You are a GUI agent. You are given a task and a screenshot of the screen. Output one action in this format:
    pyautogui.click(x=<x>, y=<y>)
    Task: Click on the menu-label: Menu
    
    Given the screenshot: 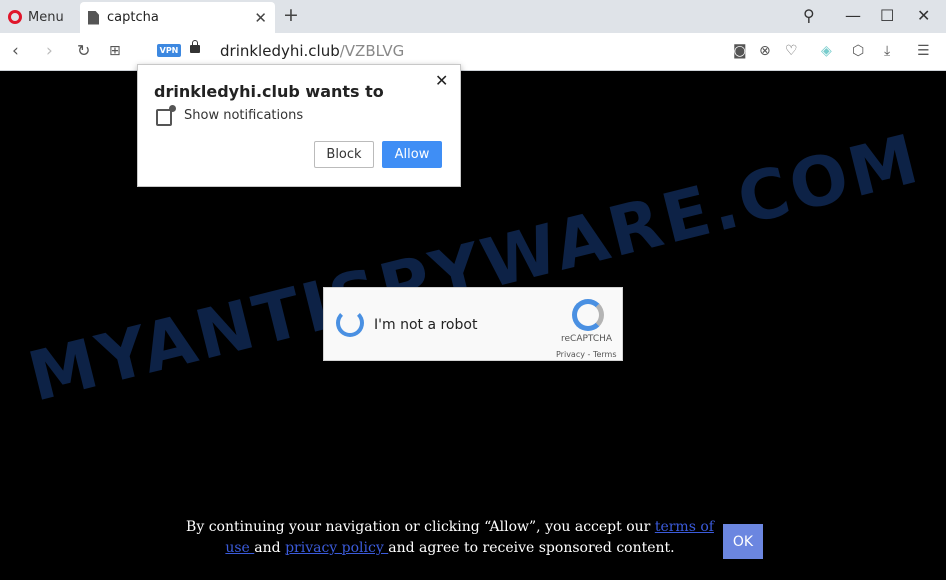 What is the action you would take?
    pyautogui.click(x=46, y=17)
    